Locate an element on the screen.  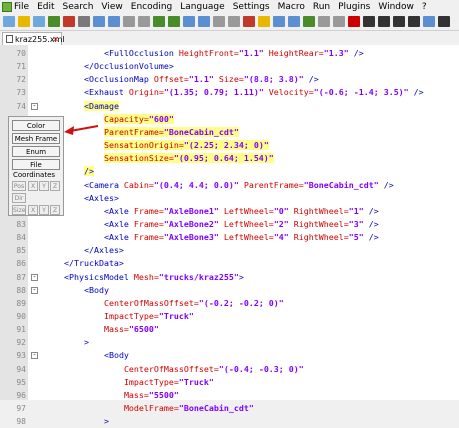
menu-item-run: Run is located at coordinates (321, 7).